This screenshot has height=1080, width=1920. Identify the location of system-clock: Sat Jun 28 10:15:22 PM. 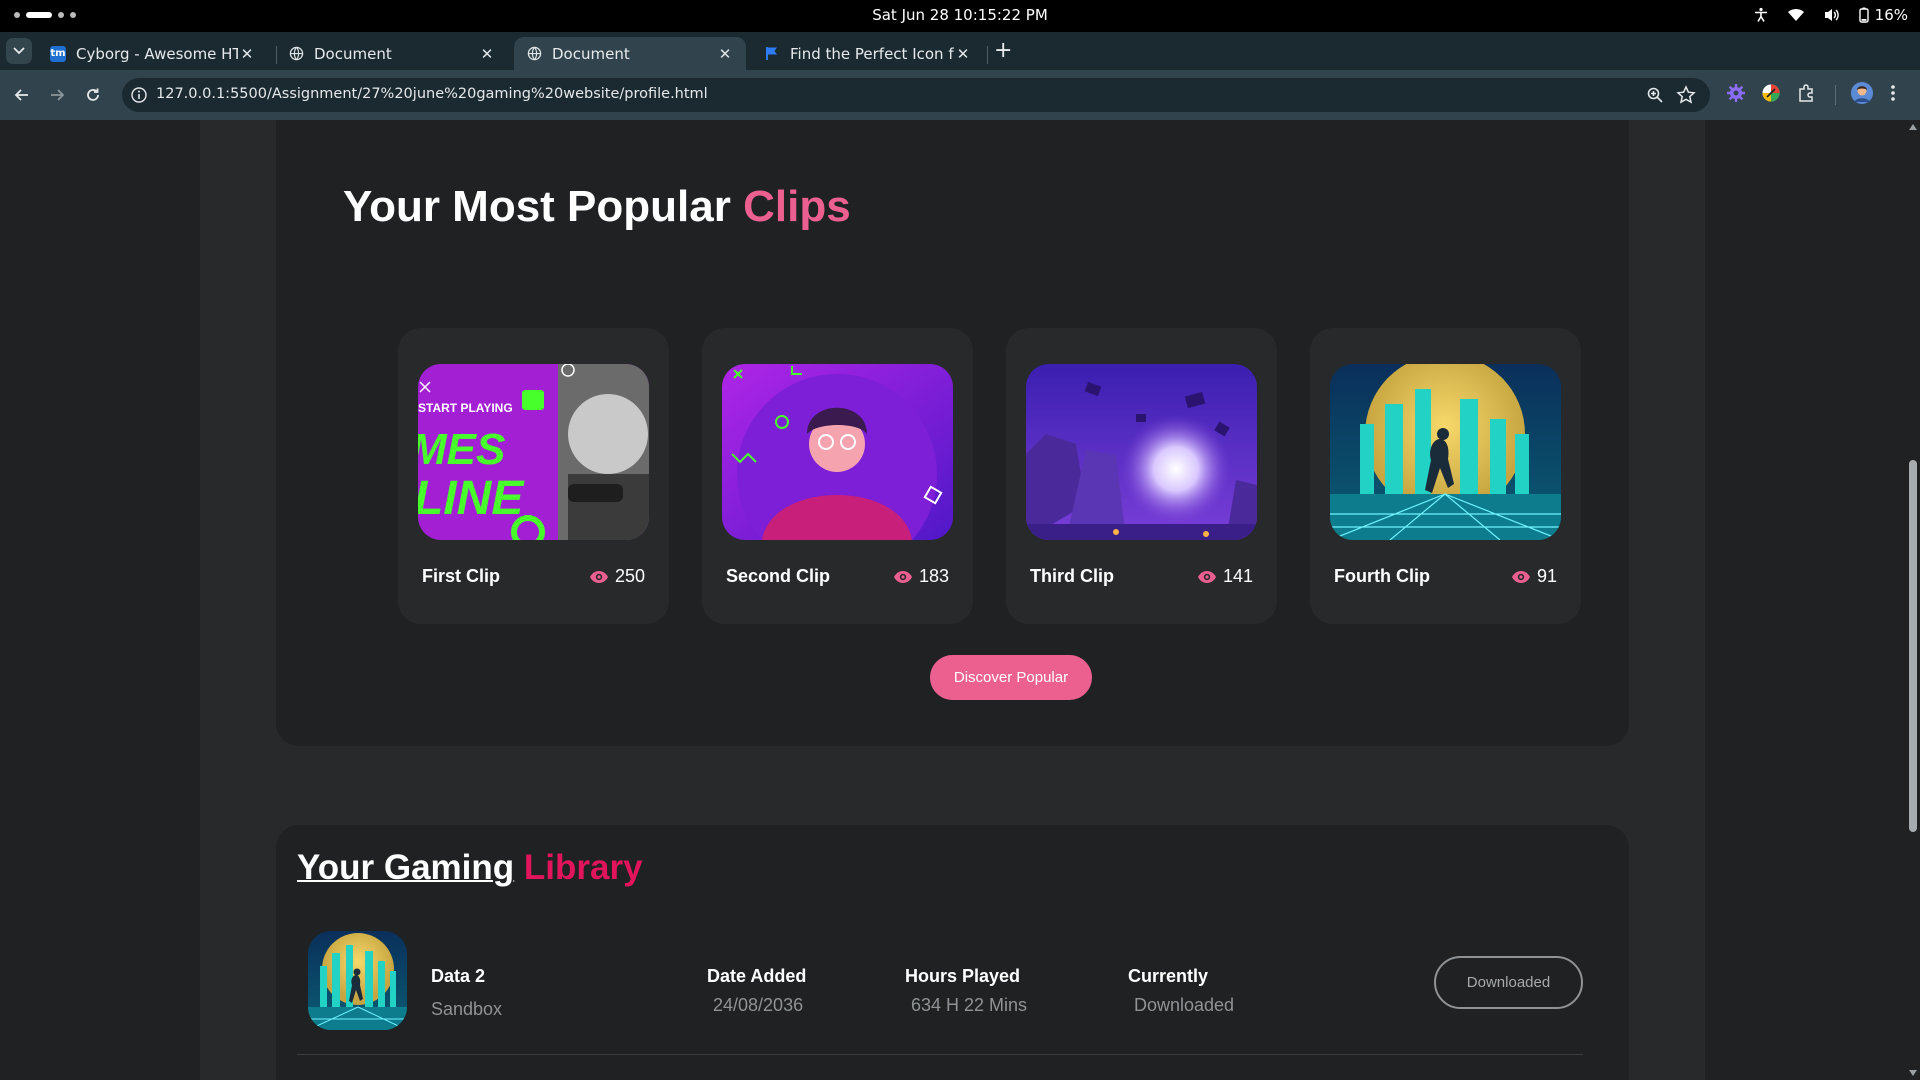
(960, 15).